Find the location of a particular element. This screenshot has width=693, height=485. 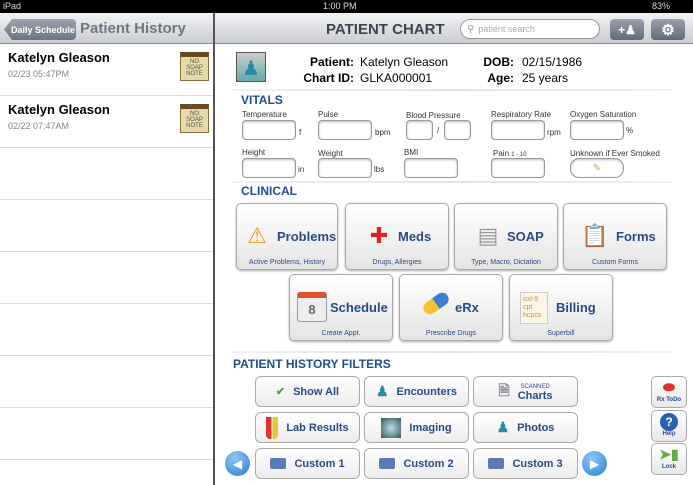

checkmark-icon: ✔ is located at coordinates (280, 392).